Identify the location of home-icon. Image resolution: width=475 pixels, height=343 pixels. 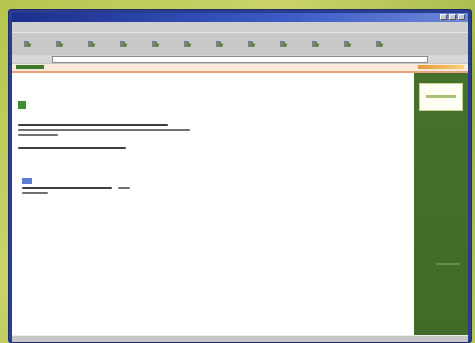
(155, 44).